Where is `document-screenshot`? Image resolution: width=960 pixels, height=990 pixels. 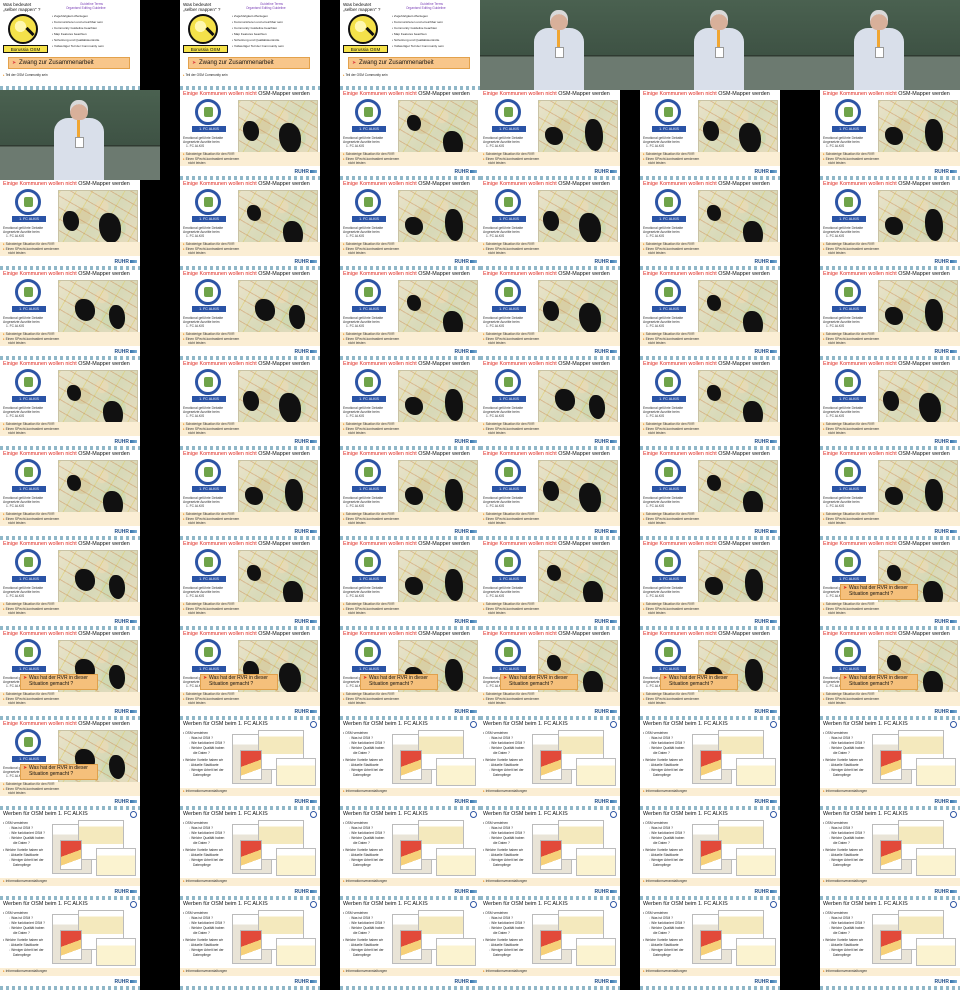 document-screenshot is located at coordinates (756, 862).